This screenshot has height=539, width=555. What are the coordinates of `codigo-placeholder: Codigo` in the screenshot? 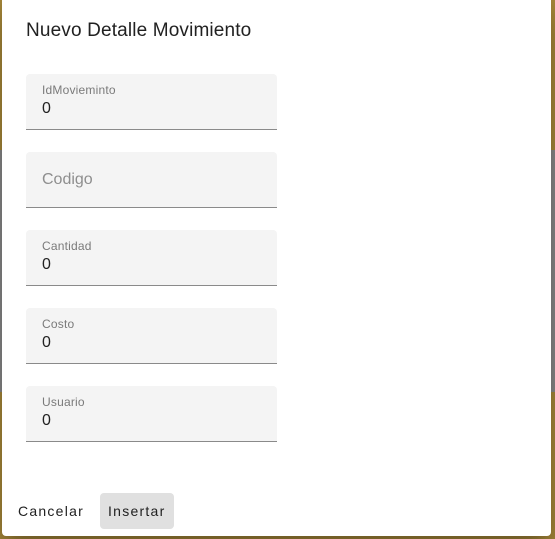 It's located at (67, 179).